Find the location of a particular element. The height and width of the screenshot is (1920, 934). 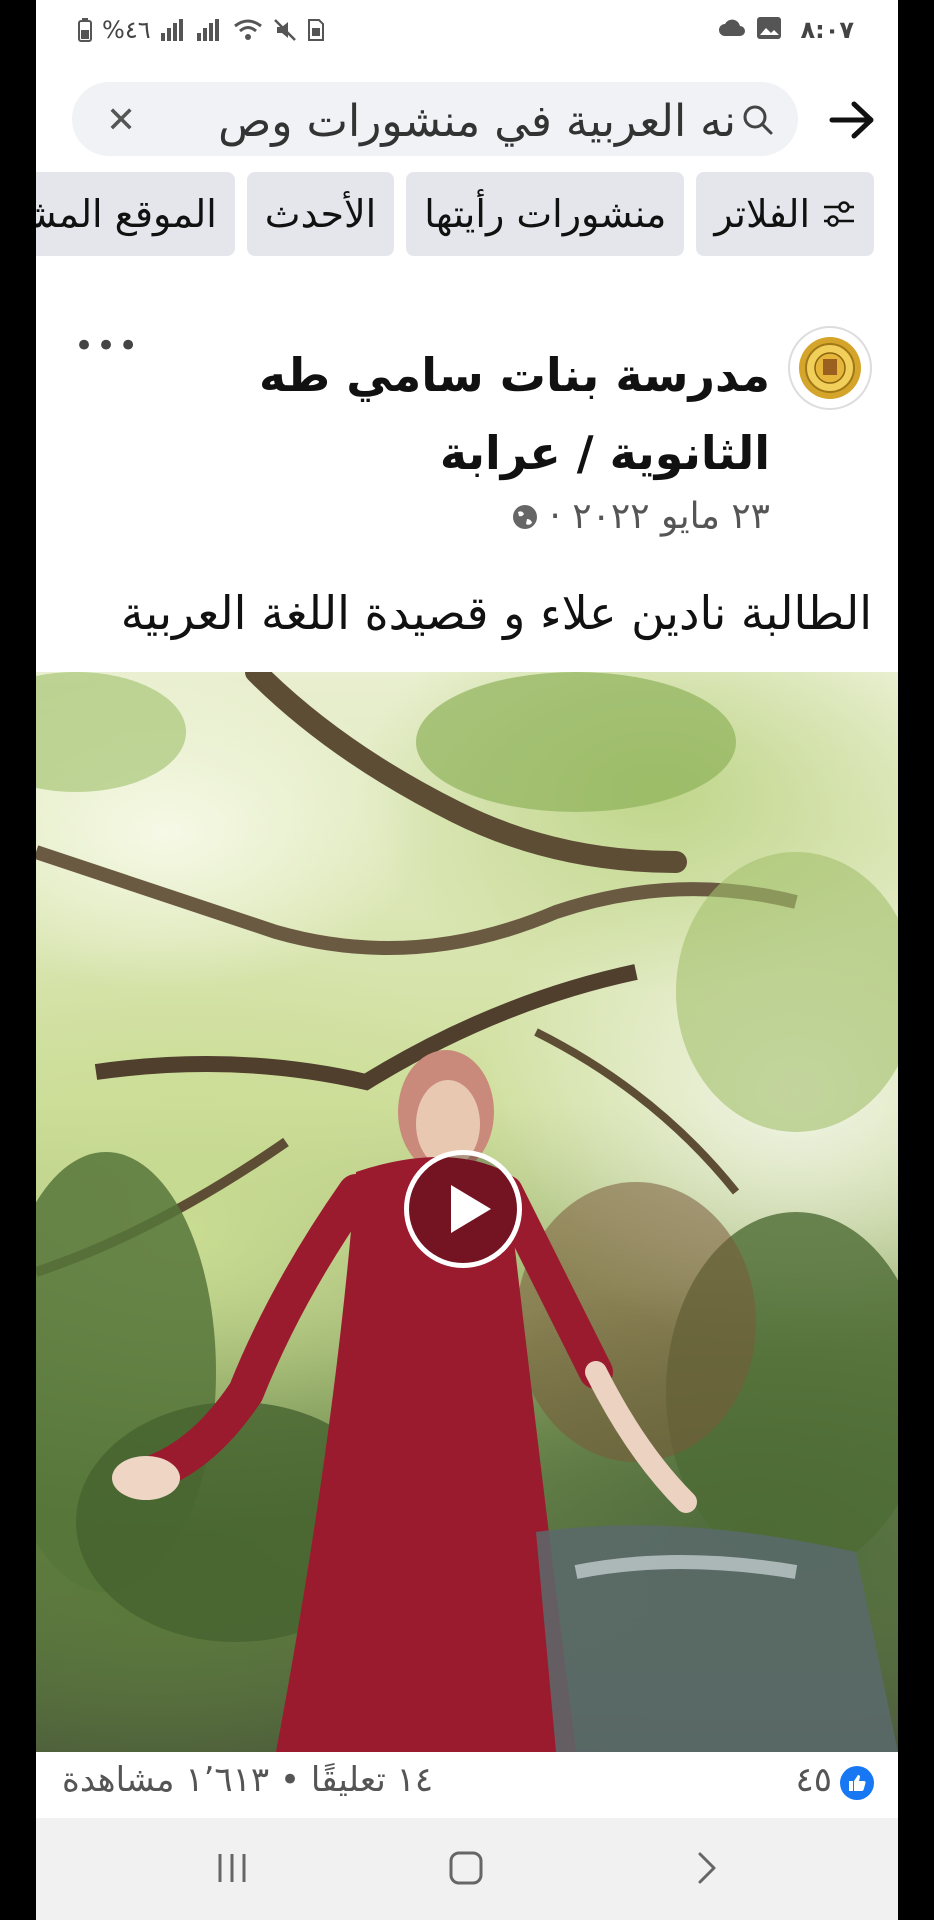

filter-chip-label: الفلاتر is located at coordinates (762, 214).